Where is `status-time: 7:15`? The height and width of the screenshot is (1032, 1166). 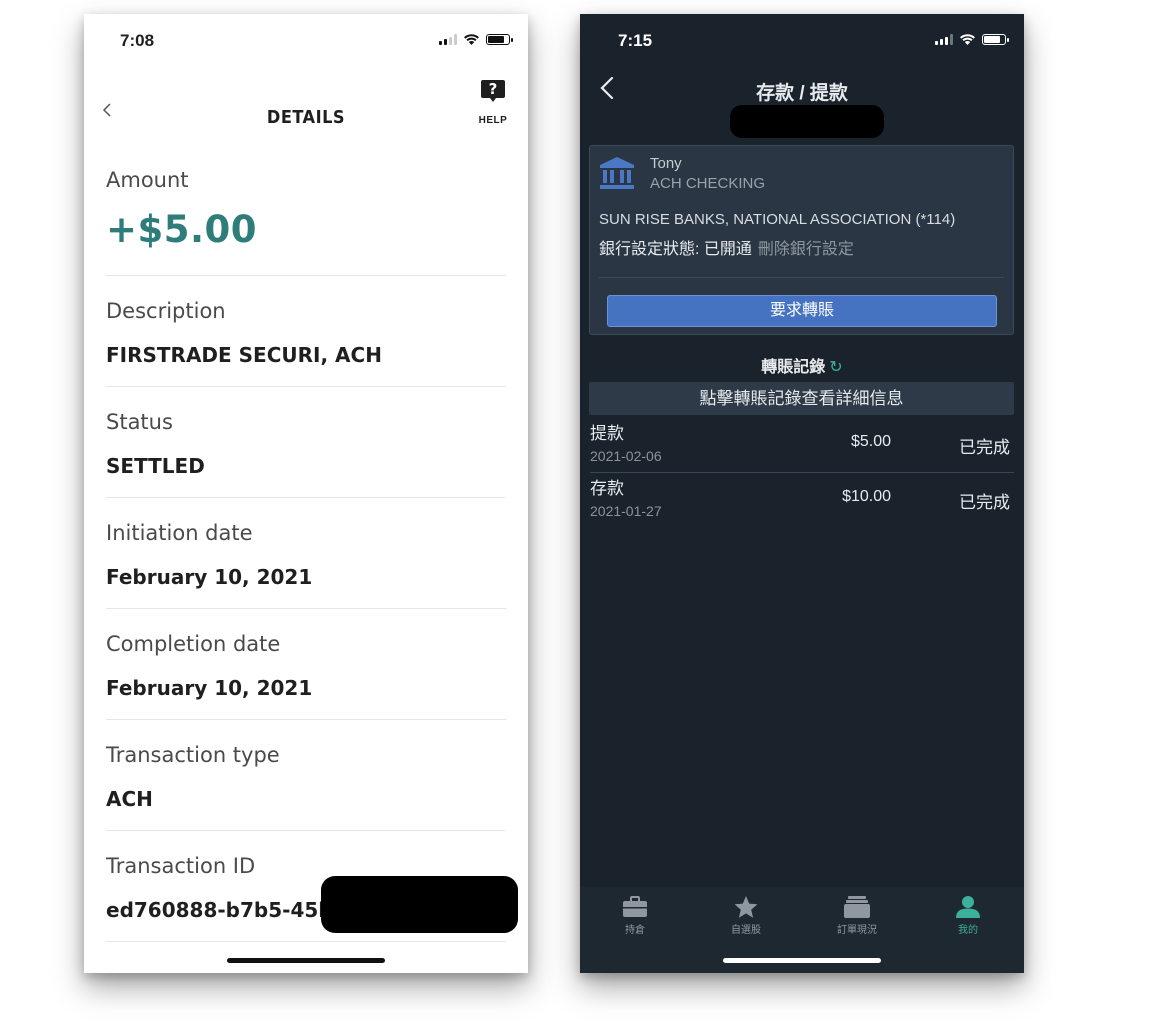 status-time: 7:15 is located at coordinates (635, 40).